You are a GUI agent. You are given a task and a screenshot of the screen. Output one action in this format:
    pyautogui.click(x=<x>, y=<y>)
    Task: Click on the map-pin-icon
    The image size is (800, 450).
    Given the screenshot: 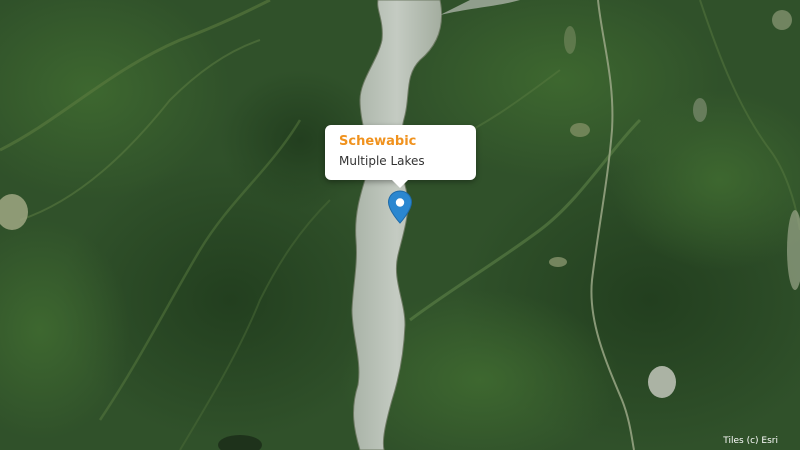 What is the action you would take?
    pyautogui.click(x=400, y=207)
    